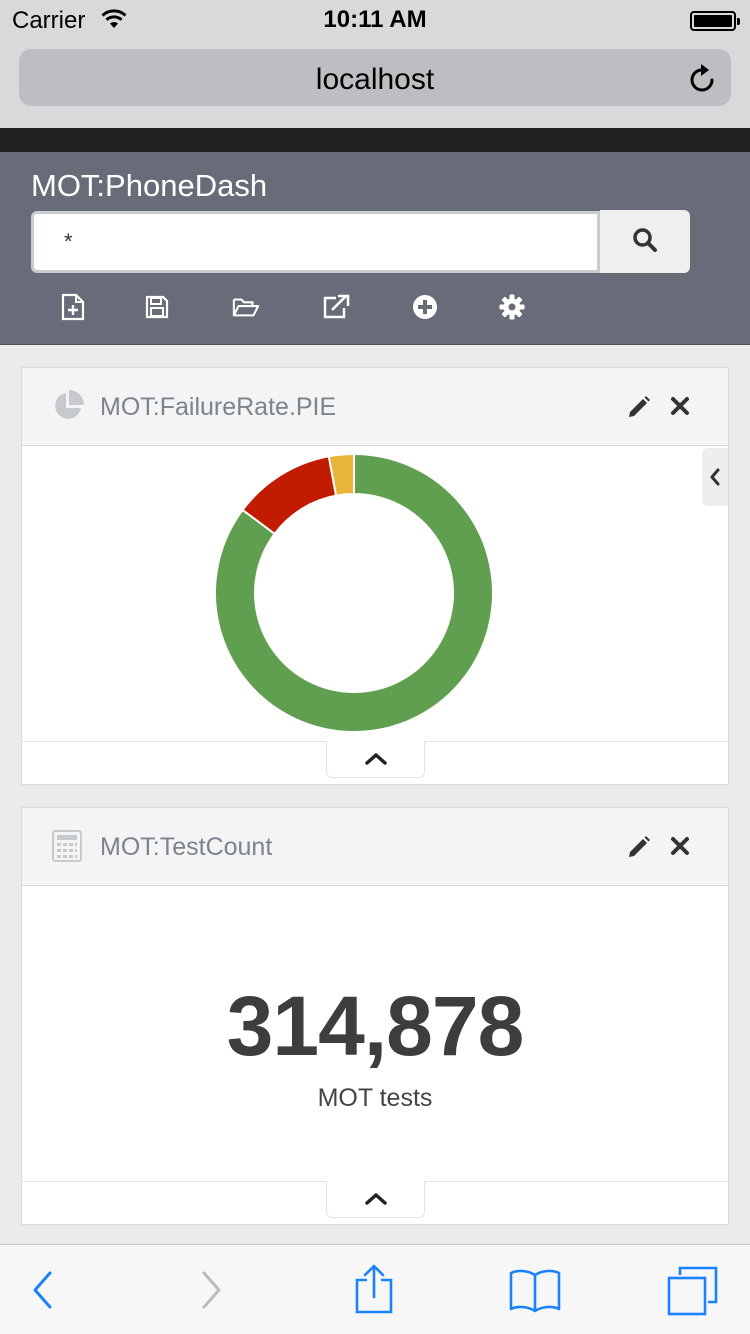 The height and width of the screenshot is (1334, 750). Describe the element at coordinates (693, 1293) in the screenshot. I see `tabs-icon` at that location.